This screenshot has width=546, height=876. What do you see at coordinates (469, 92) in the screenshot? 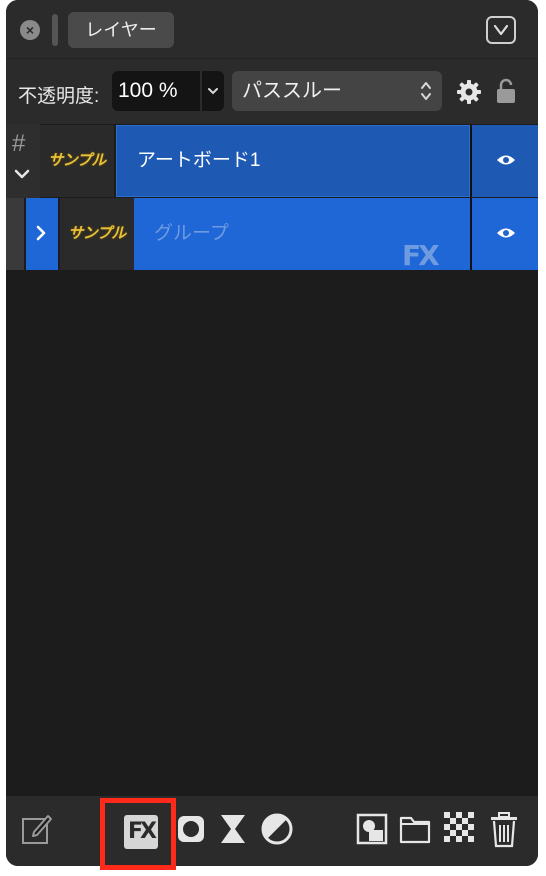
I see `gear-icon` at bounding box center [469, 92].